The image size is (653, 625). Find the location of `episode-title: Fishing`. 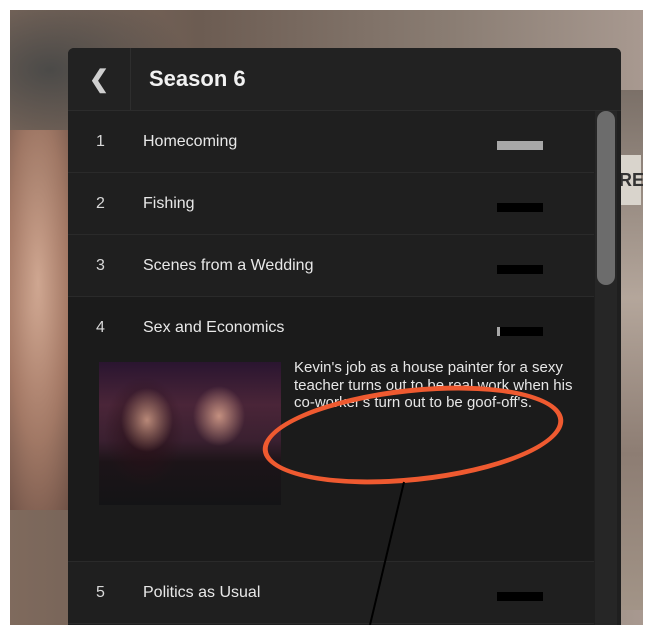

episode-title: Fishing is located at coordinates (169, 203).